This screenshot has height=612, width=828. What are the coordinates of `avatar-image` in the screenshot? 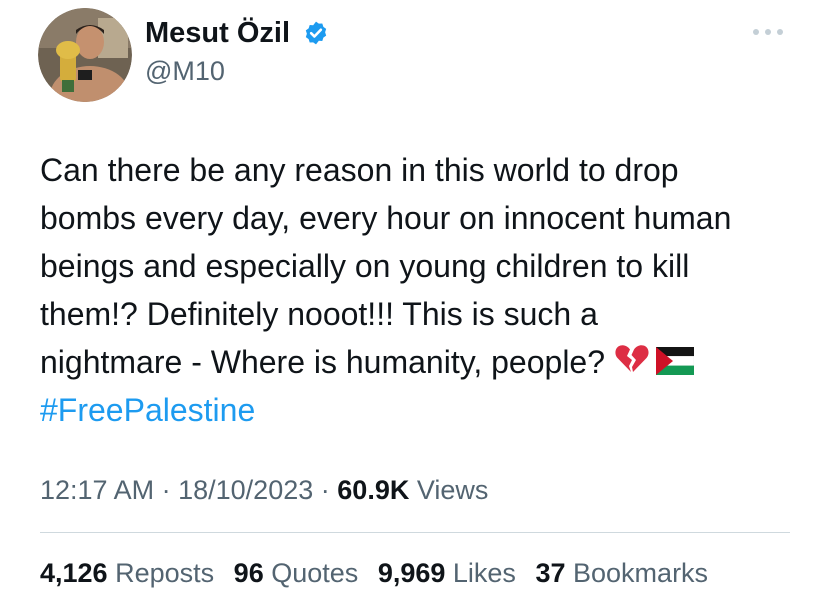 It's located at (85, 55).